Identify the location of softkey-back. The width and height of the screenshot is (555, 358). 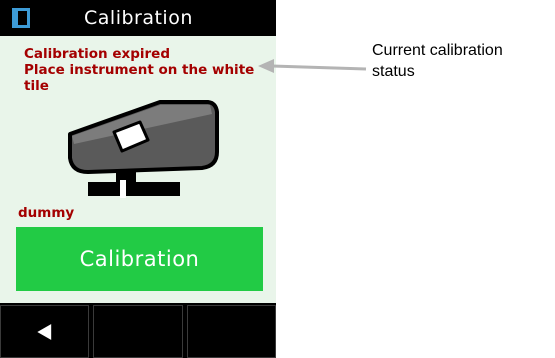
(45, 331).